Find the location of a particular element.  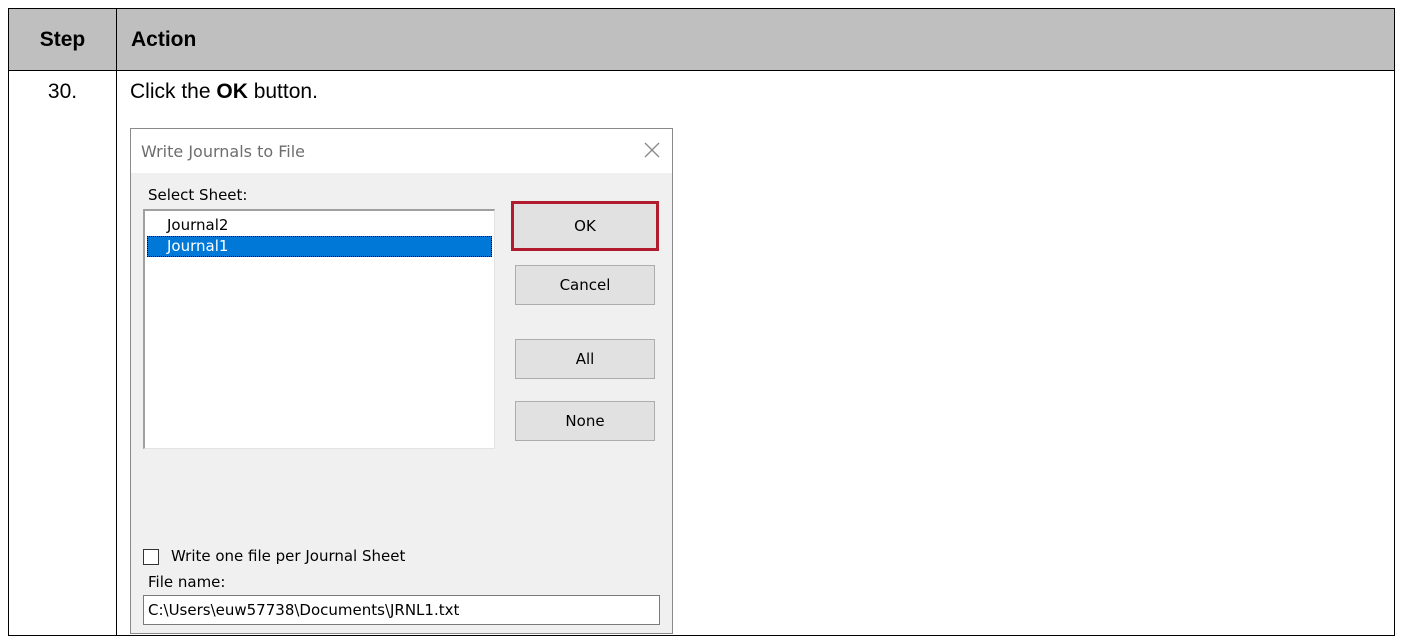

none-button: None is located at coordinates (585, 421).